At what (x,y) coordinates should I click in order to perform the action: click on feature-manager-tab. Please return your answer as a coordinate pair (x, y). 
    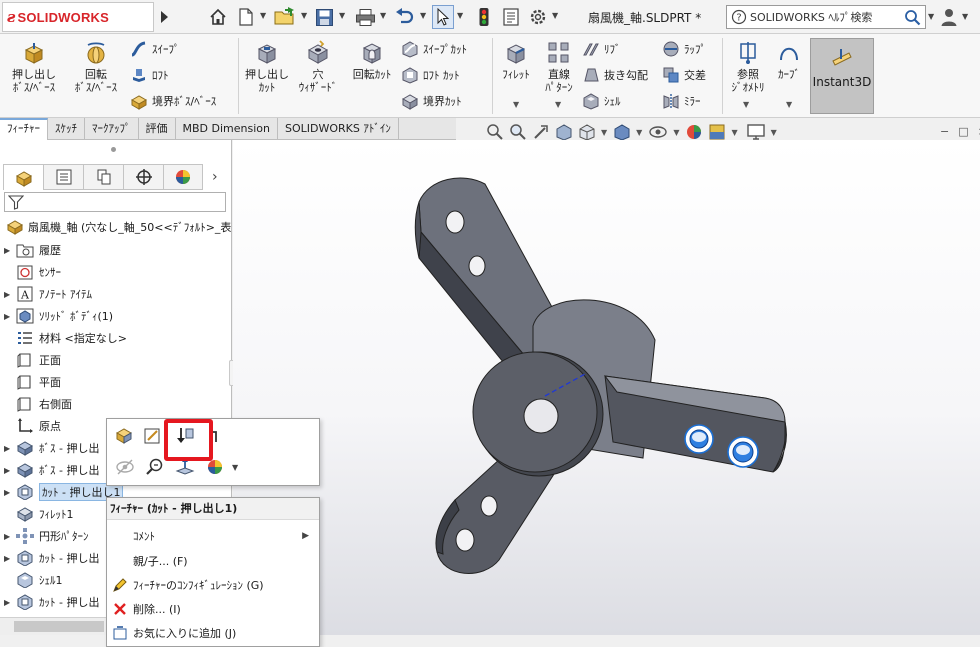
    Looking at the image, I should click on (23, 177).